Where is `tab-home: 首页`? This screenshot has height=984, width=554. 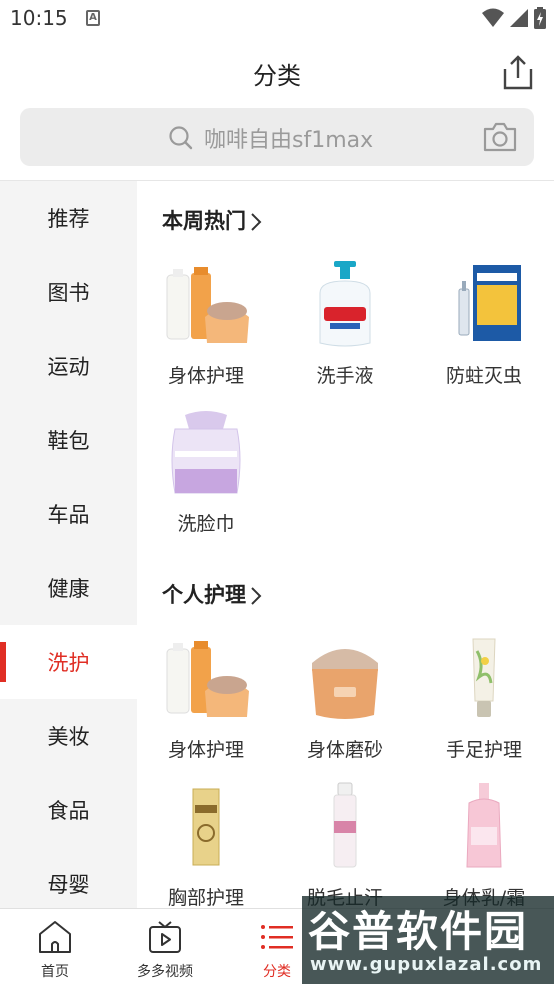
tab-home: 首页 is located at coordinates (55, 946).